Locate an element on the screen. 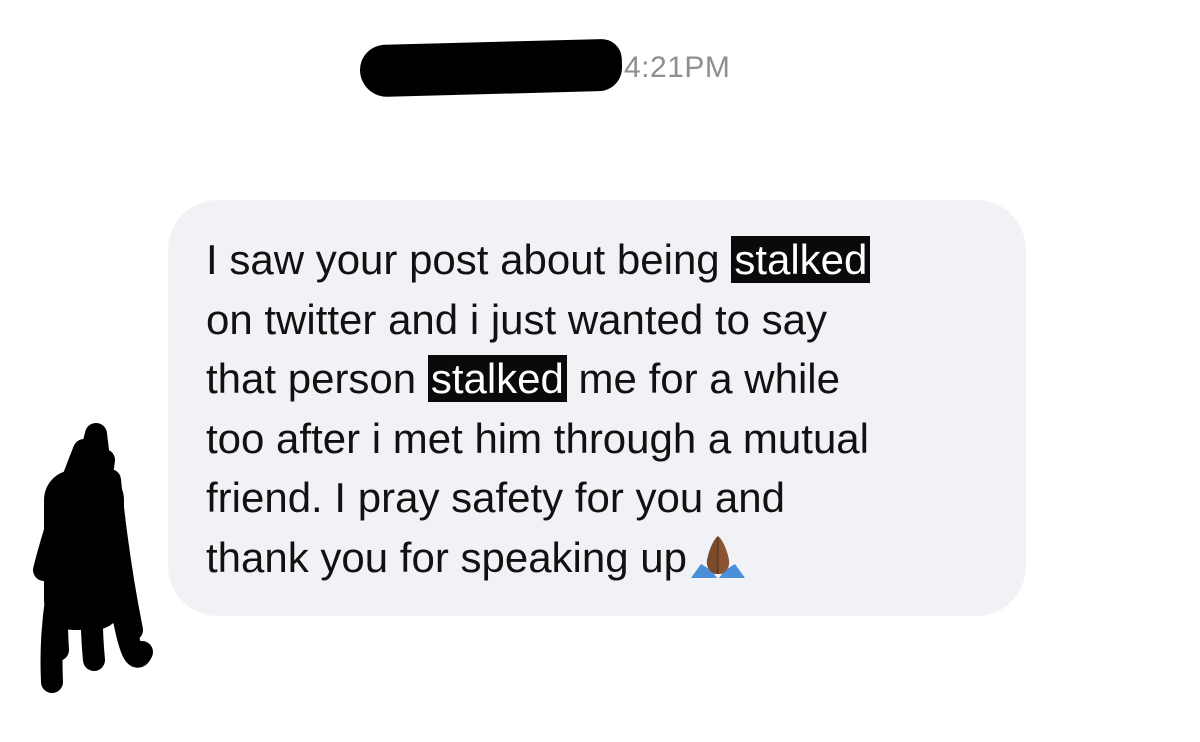 Image resolution: width=1200 pixels, height=742 pixels. message-line-3: that person stalked me for a while is located at coordinates (523, 378).